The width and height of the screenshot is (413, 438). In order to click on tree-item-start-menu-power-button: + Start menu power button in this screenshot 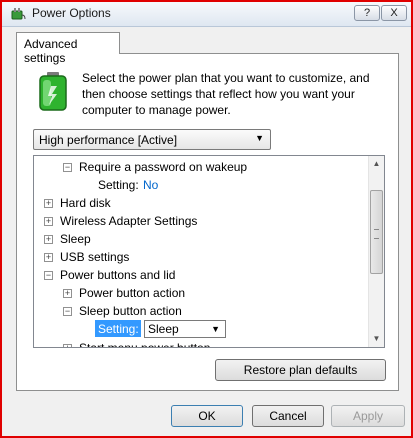, I will do `click(201, 343)`.